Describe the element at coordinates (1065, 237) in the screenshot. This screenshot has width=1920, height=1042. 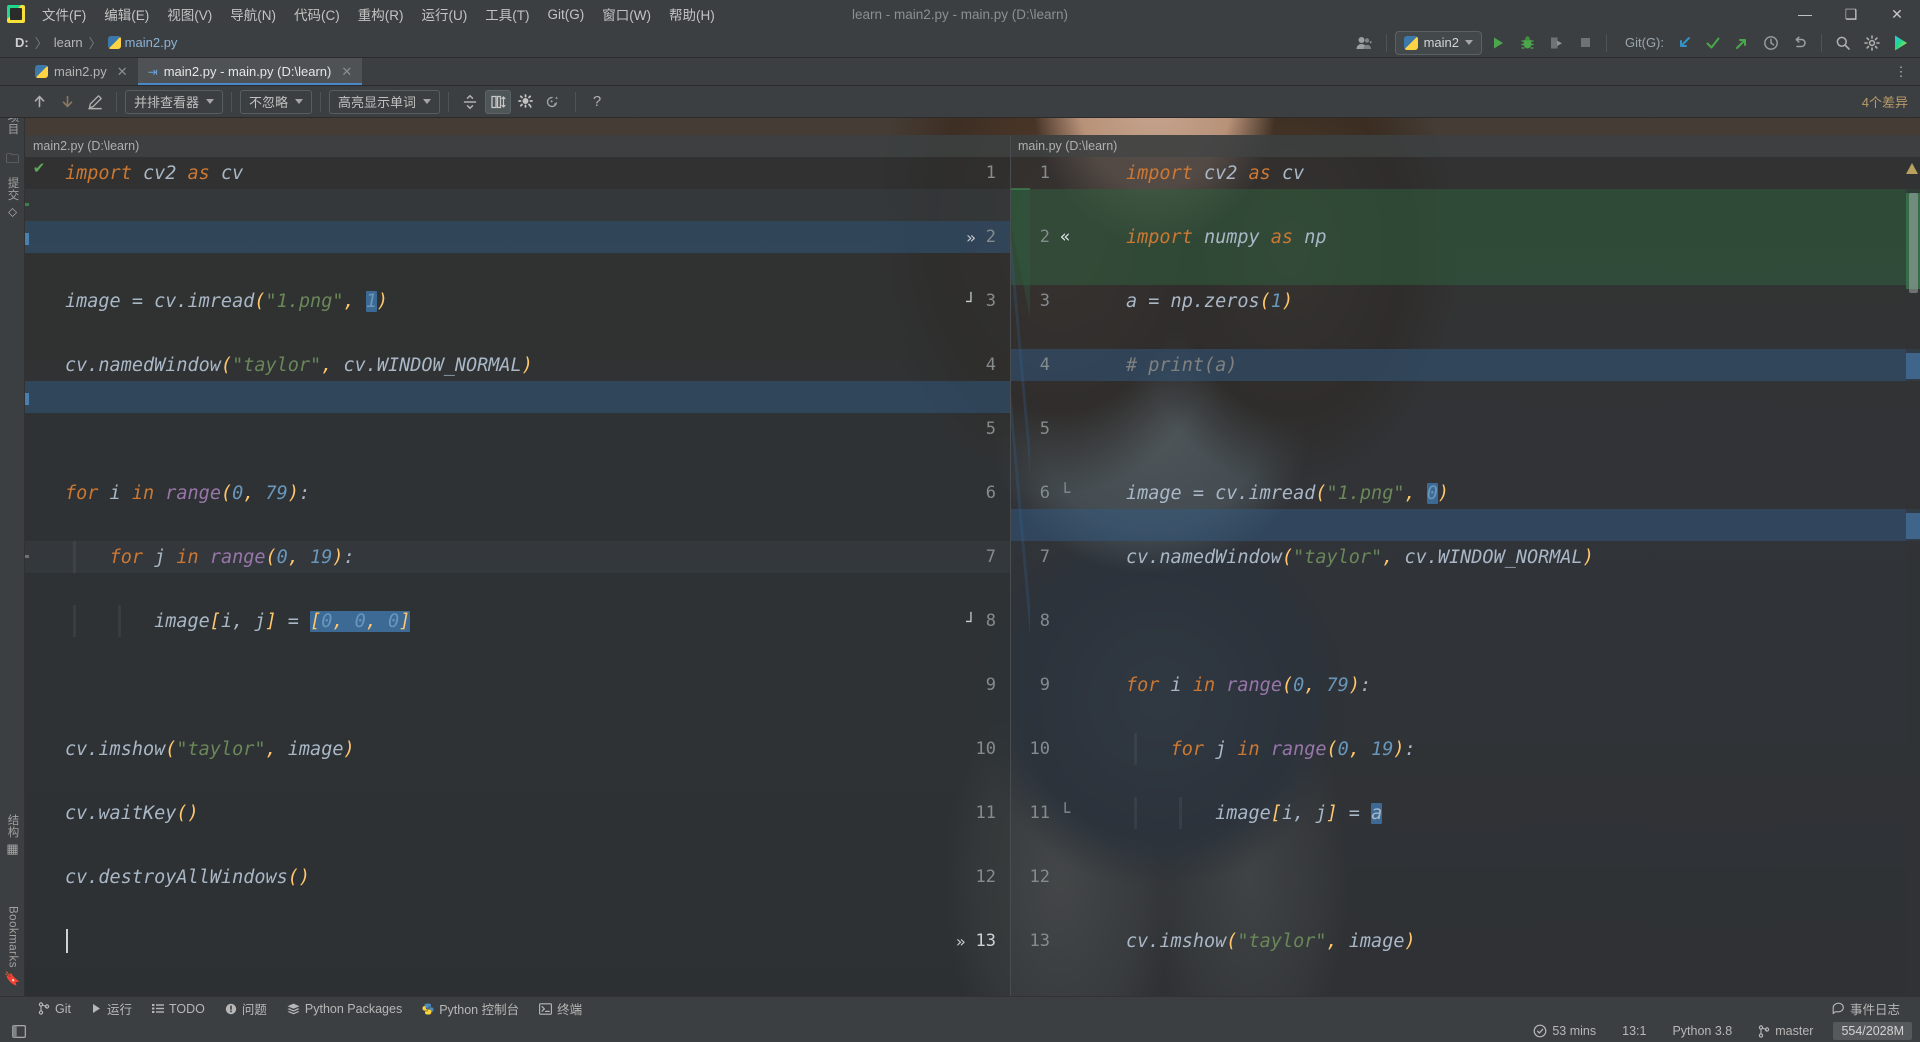
I see `diff-marker: «` at that location.